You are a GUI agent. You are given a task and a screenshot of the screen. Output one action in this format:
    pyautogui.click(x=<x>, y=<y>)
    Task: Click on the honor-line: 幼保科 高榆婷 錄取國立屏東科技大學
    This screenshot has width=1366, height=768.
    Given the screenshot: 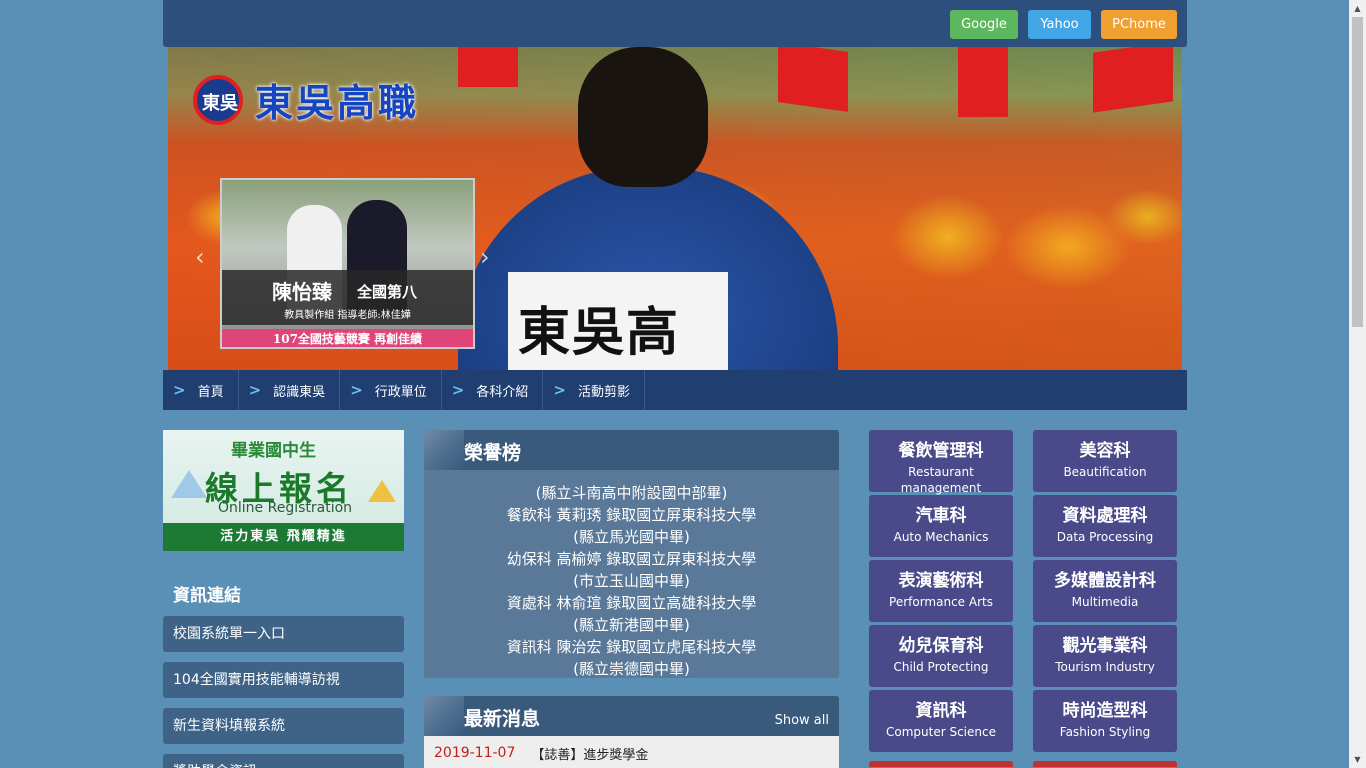 What is the action you would take?
    pyautogui.click(x=631, y=559)
    